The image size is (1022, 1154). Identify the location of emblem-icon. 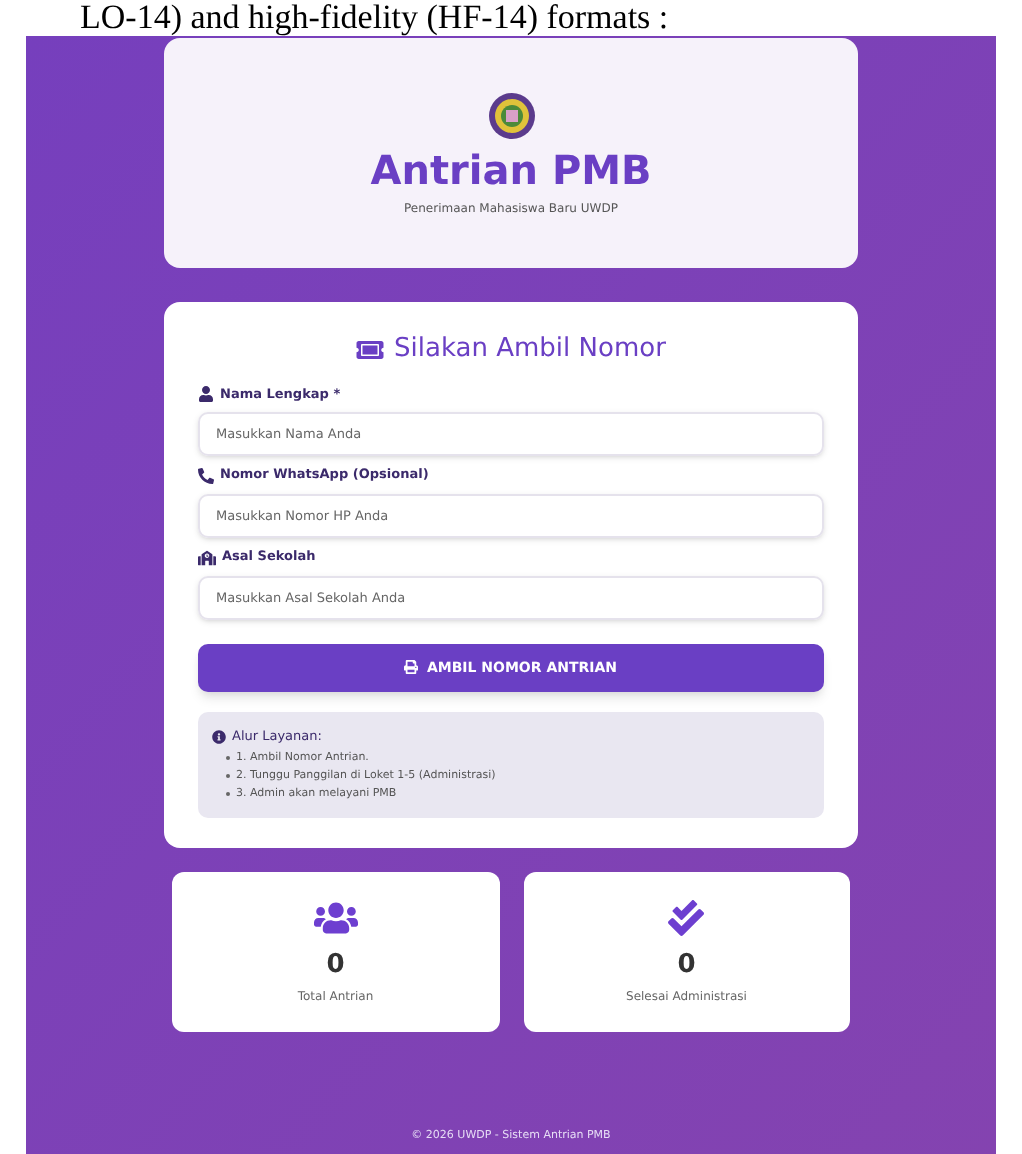
(511, 115).